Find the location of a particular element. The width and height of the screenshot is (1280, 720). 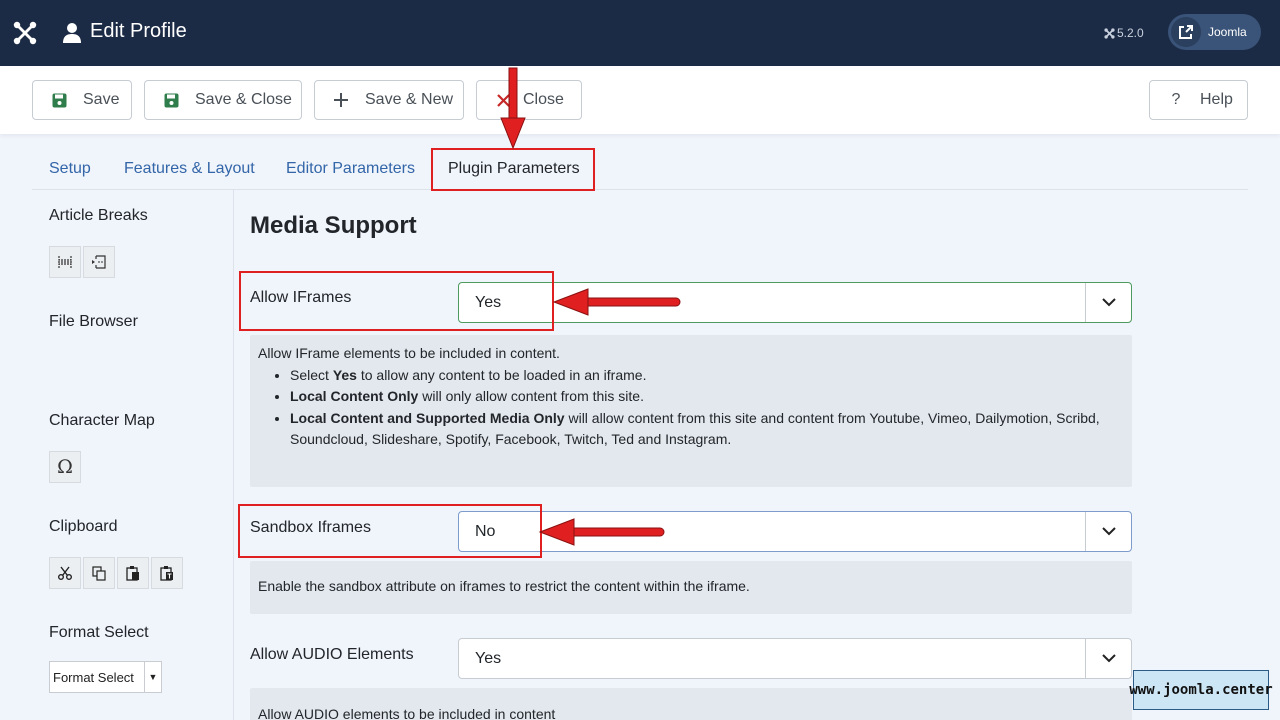

character-map-button: Ω is located at coordinates (65, 467).